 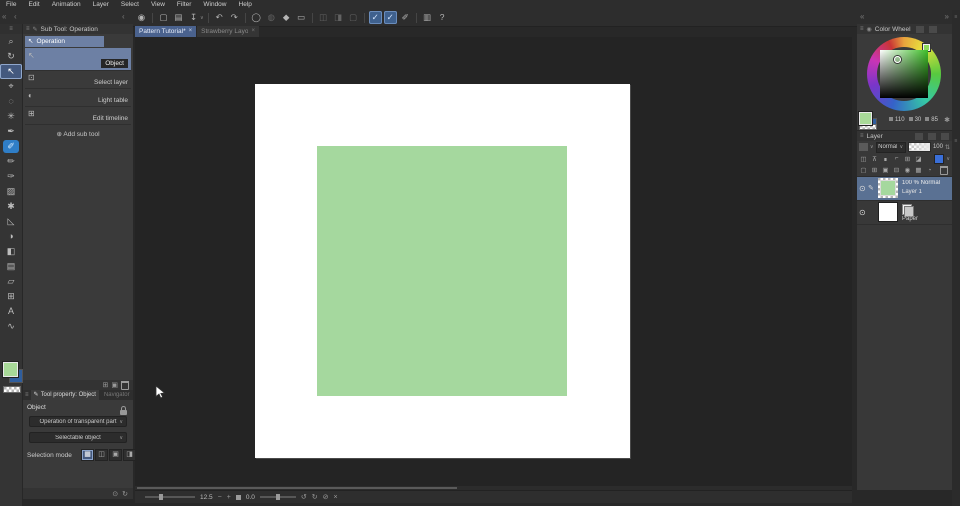 What do you see at coordinates (862, 17) in the screenshot?
I see `collapse-right-panel-icon: «` at bounding box center [862, 17].